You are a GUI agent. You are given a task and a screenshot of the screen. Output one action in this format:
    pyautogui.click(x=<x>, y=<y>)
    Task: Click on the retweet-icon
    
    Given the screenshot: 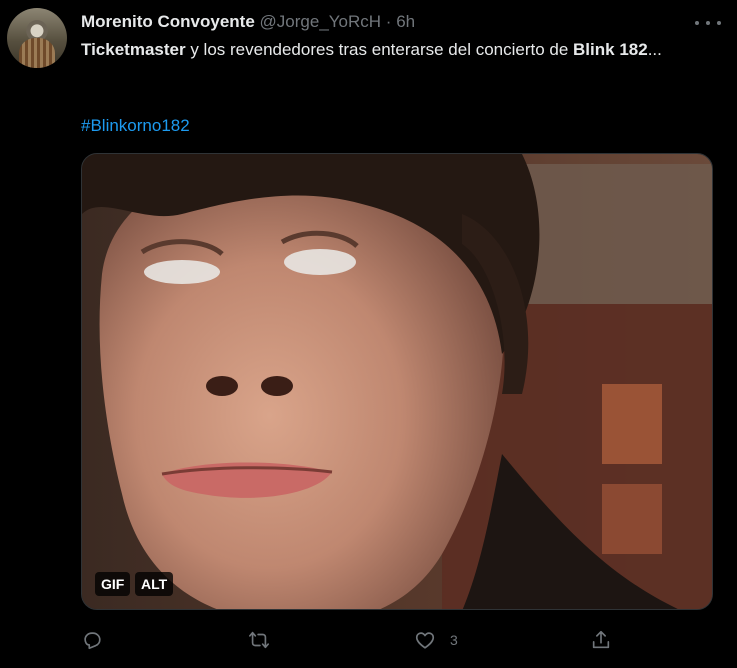 What is the action you would take?
    pyautogui.click(x=259, y=640)
    